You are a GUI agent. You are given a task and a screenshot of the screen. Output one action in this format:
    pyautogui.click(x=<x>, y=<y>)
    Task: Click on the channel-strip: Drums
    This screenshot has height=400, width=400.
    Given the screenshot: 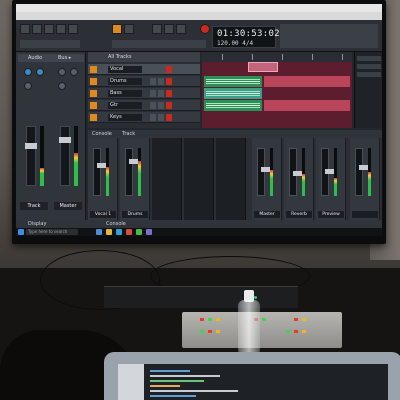 What is the action you would take?
    pyautogui.click(x=135, y=179)
    